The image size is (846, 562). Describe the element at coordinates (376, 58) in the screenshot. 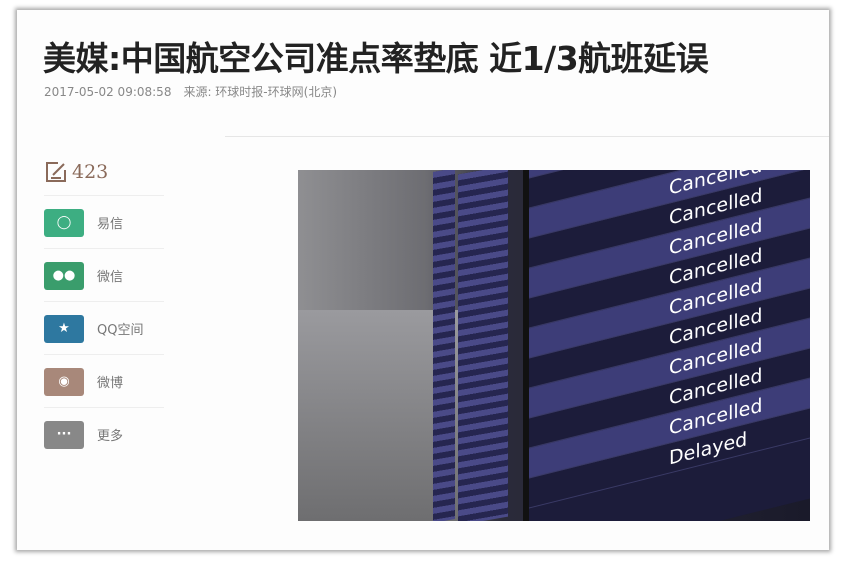

I see `article-title: 美媒:中国航空公司准点率垫底 近1/3航班延误` at that location.